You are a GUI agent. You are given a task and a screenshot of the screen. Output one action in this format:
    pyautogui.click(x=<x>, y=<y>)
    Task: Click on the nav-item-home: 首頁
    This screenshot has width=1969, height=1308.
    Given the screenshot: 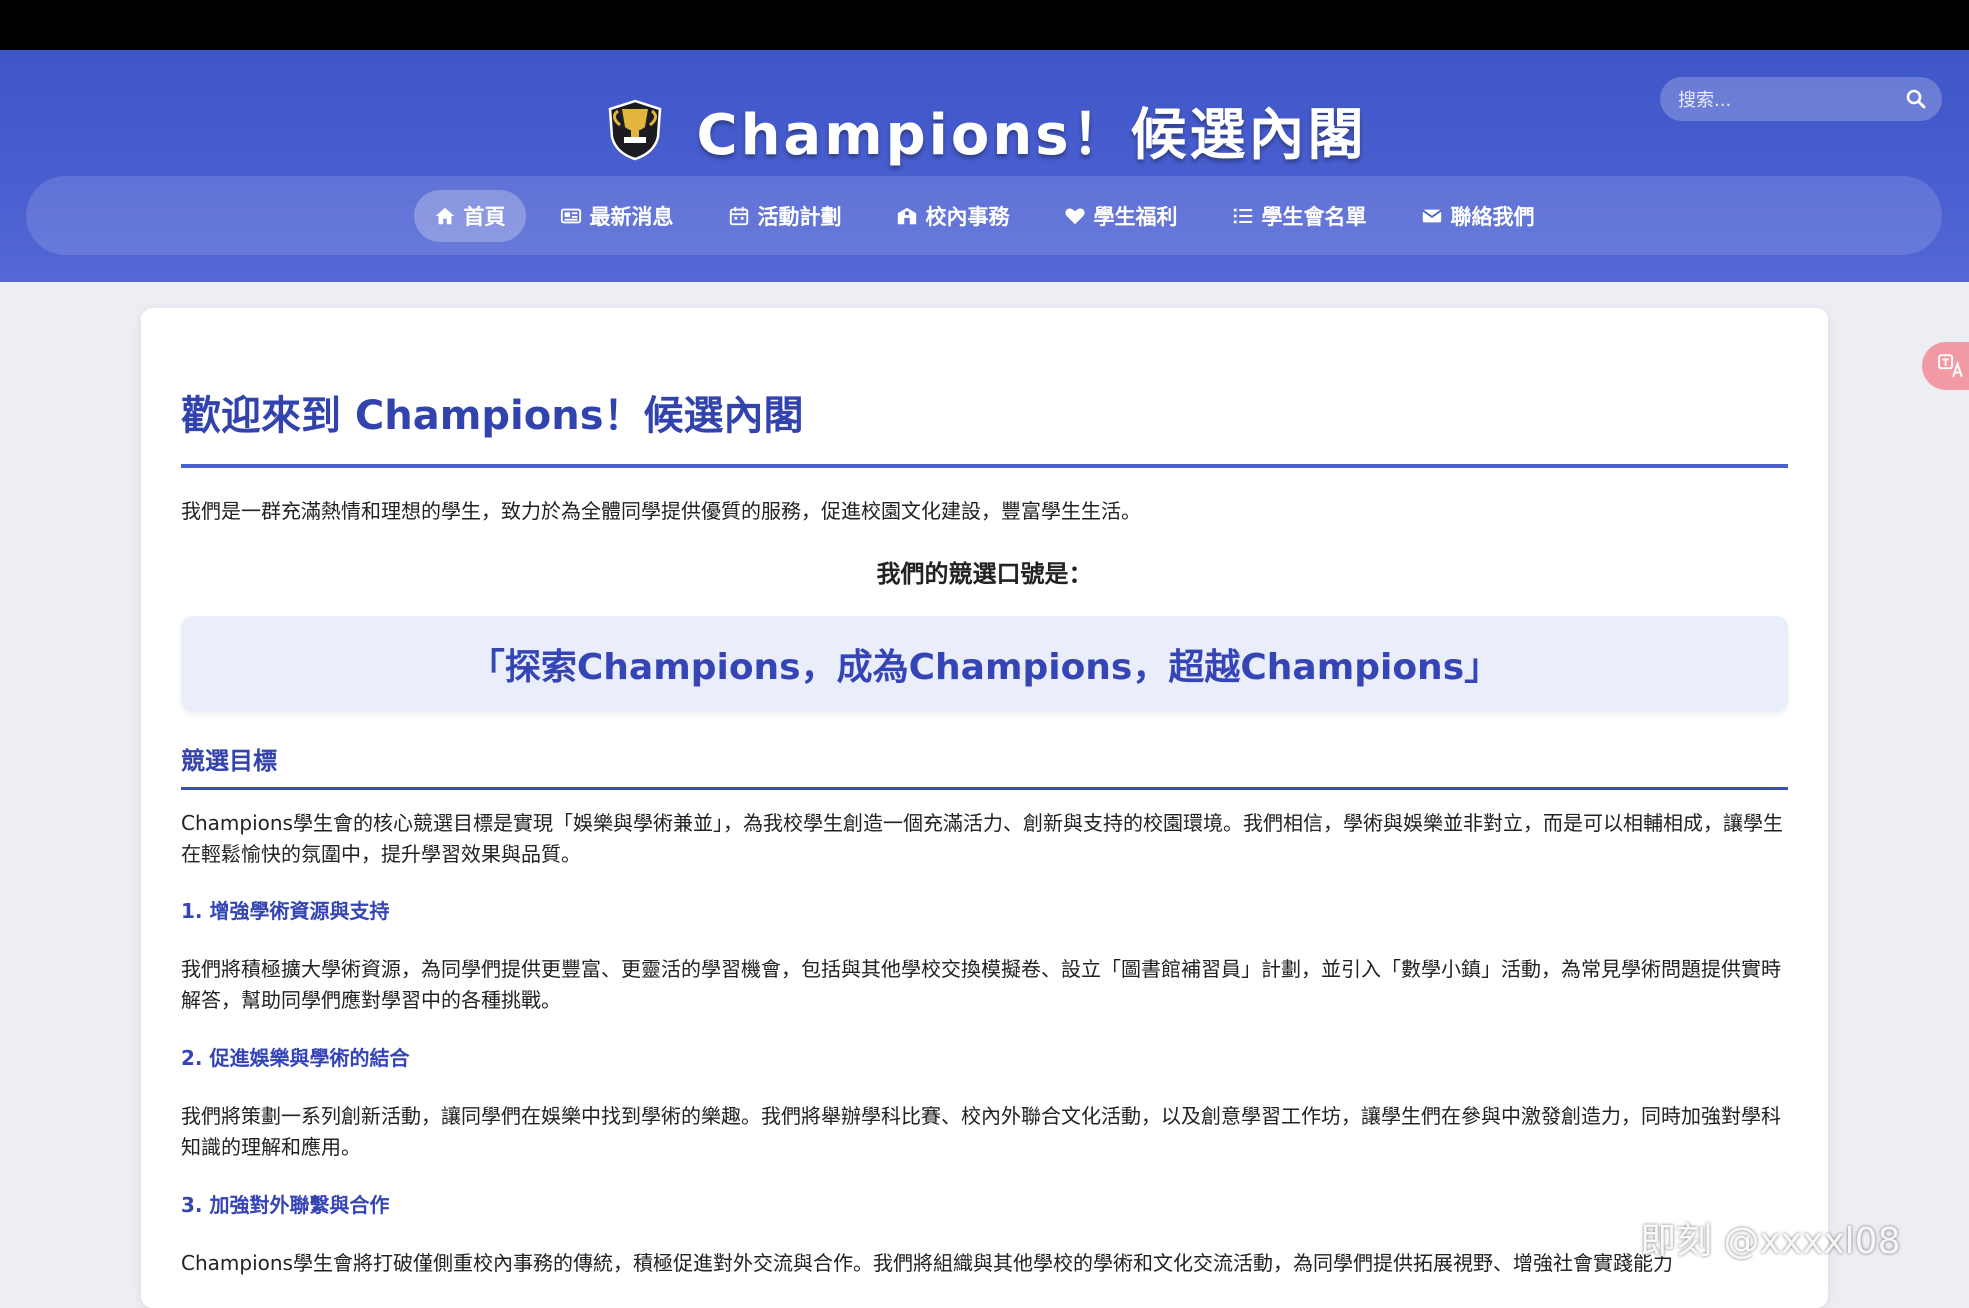 What is the action you would take?
    pyautogui.click(x=469, y=215)
    